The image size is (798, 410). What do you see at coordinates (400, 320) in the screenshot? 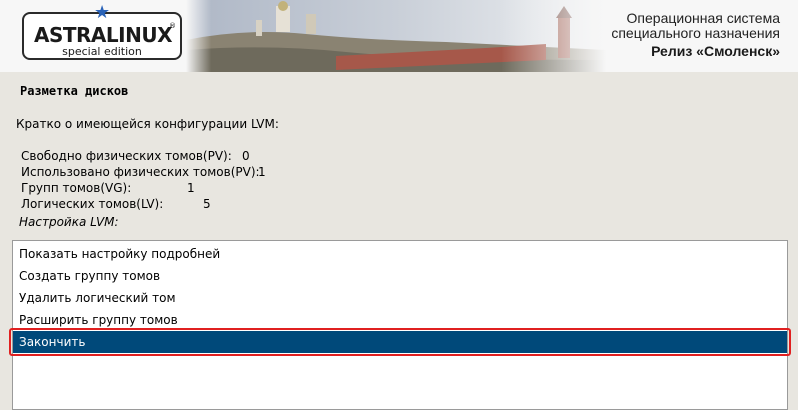
I see `menu-item-extend-vg: Расширить группу томов` at bounding box center [400, 320].